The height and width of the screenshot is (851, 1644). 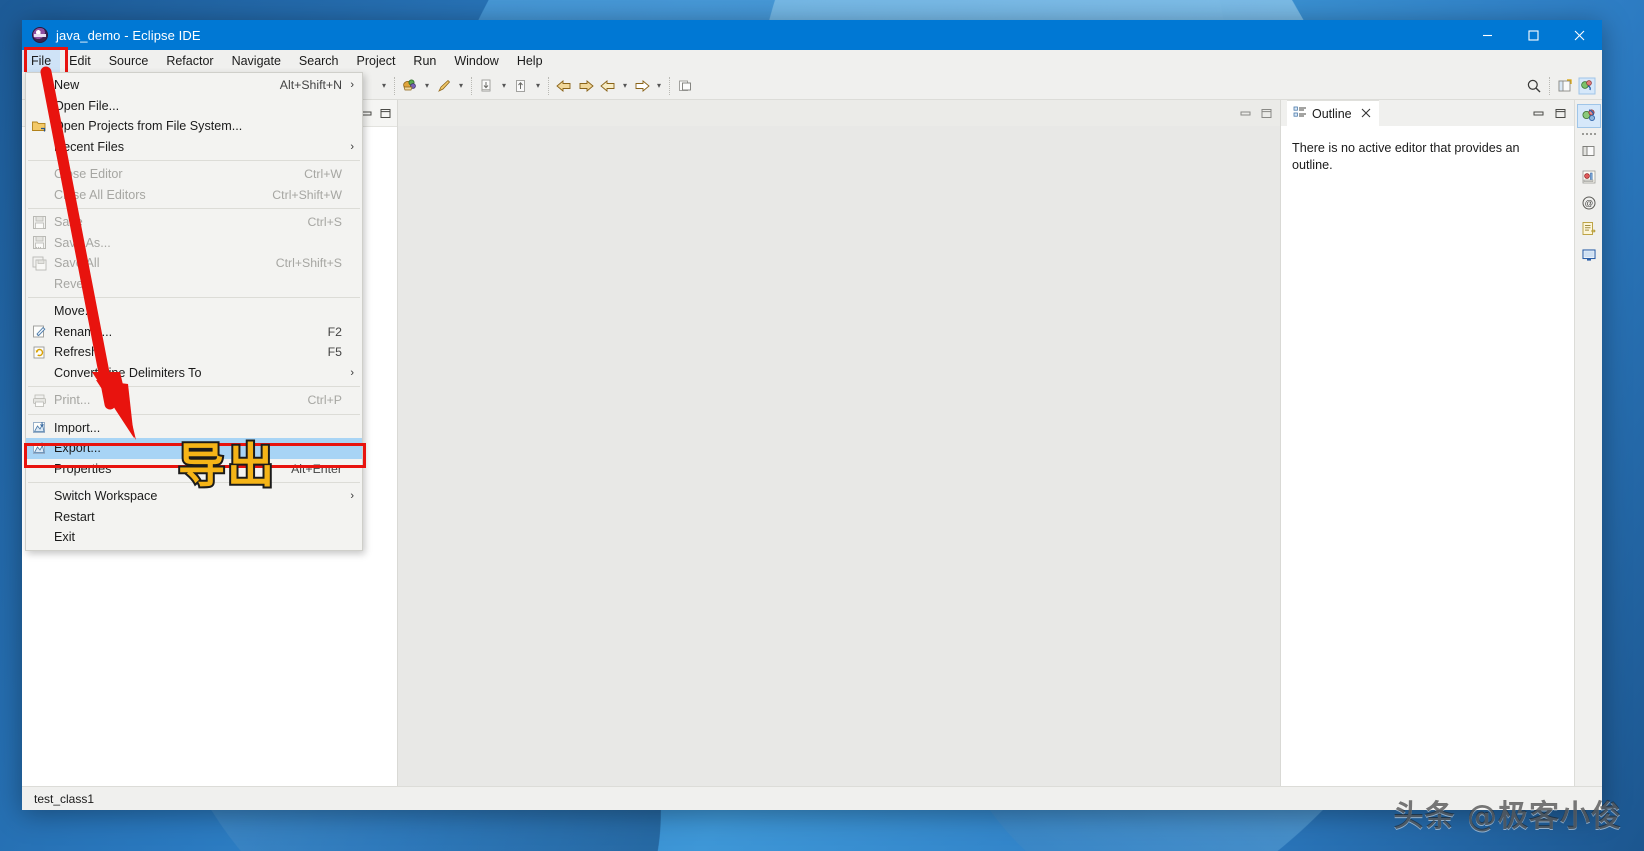 What do you see at coordinates (1487, 35) in the screenshot?
I see `minimize-button` at bounding box center [1487, 35].